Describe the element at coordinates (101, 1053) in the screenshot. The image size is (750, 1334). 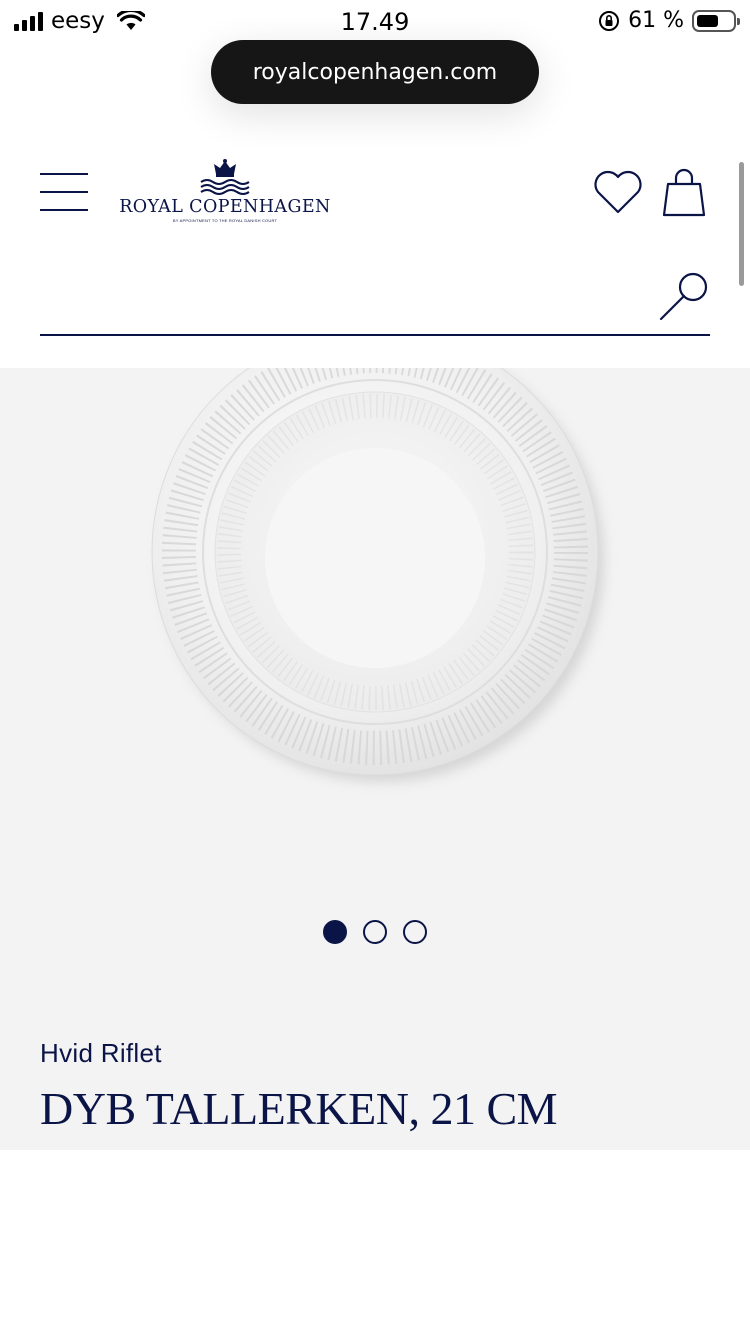
I see `product-collection: Hvid Riflet` at that location.